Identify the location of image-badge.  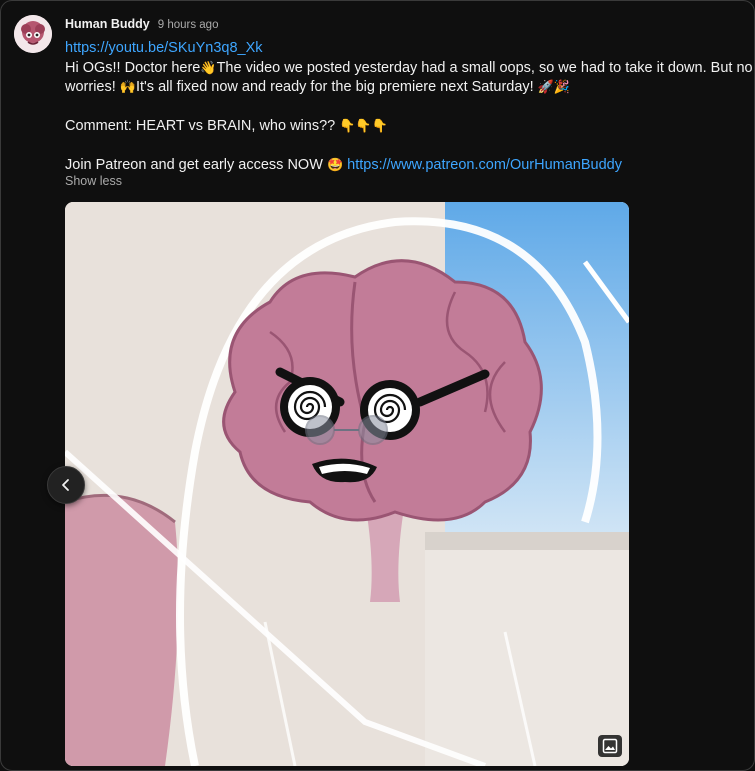
(610, 746).